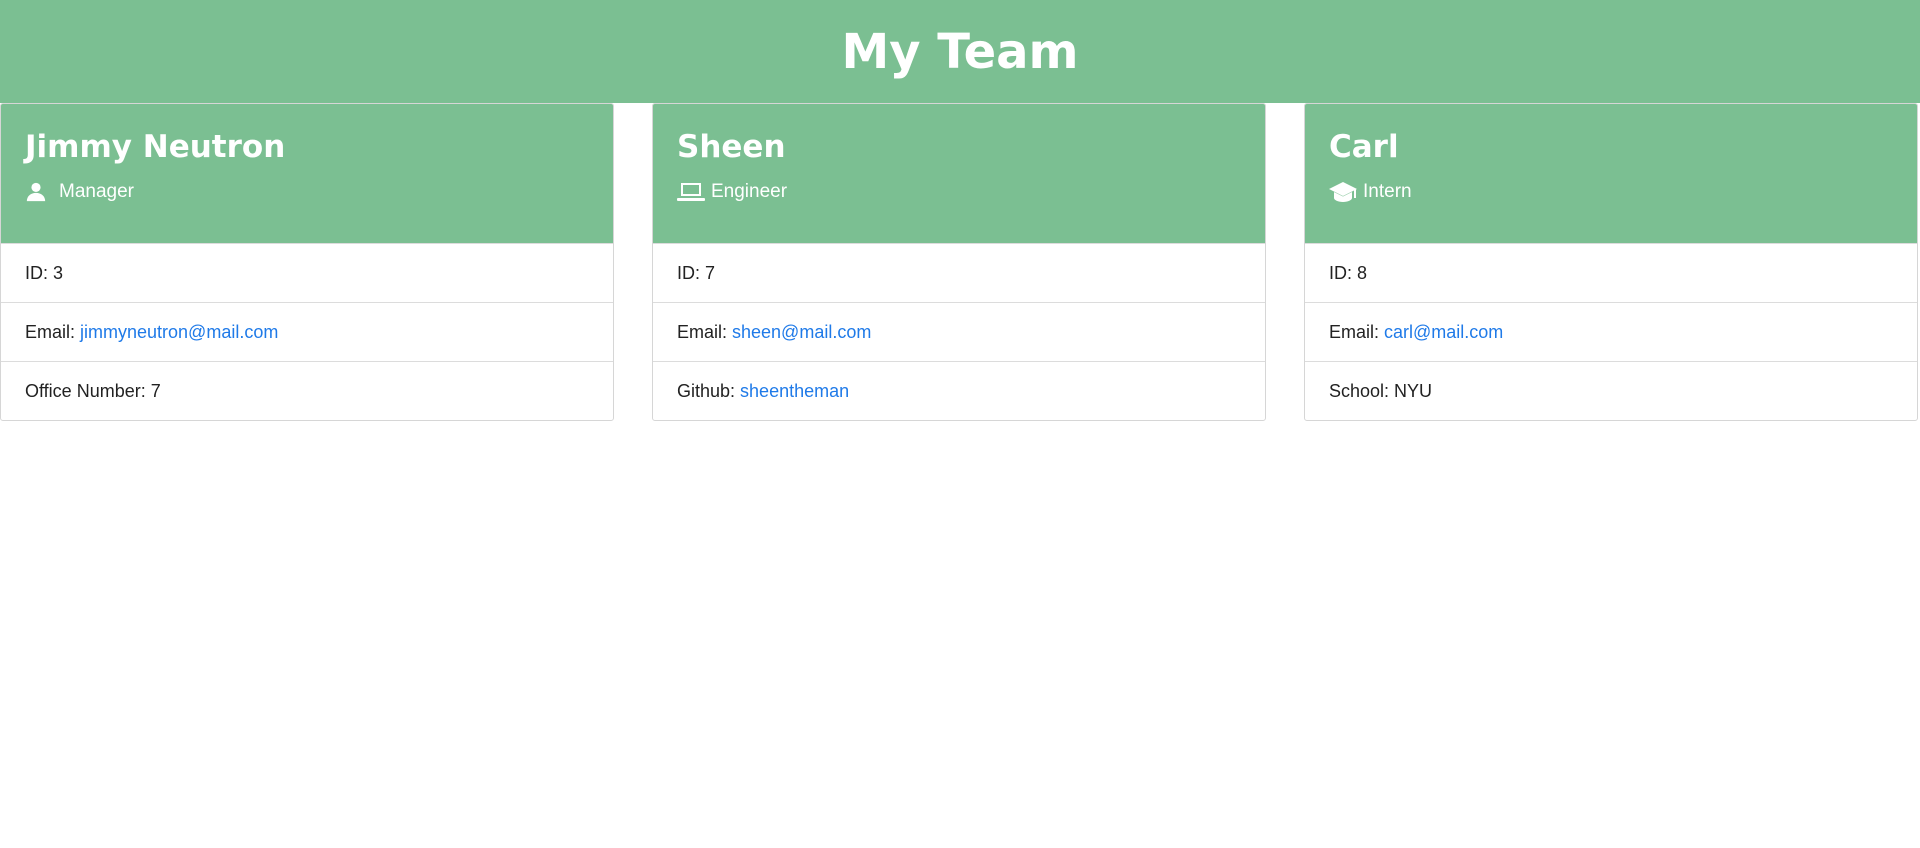  I want to click on id-row: ID: 7, so click(959, 272).